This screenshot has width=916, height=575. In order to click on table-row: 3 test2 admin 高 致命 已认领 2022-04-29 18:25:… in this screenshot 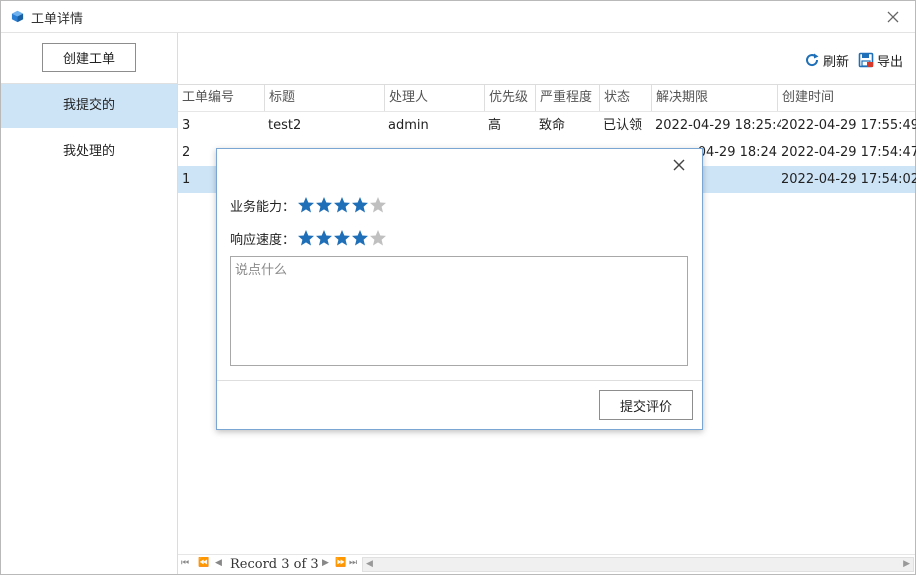, I will do `click(547, 125)`.